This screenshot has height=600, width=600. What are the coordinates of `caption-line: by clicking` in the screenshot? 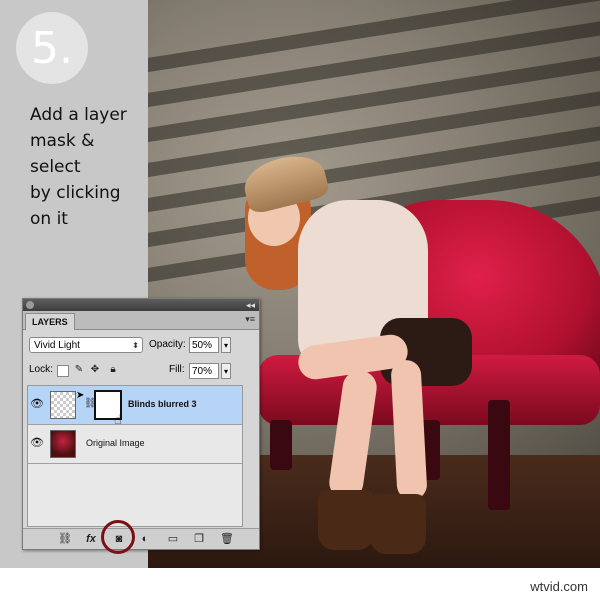 It's located at (75, 193).